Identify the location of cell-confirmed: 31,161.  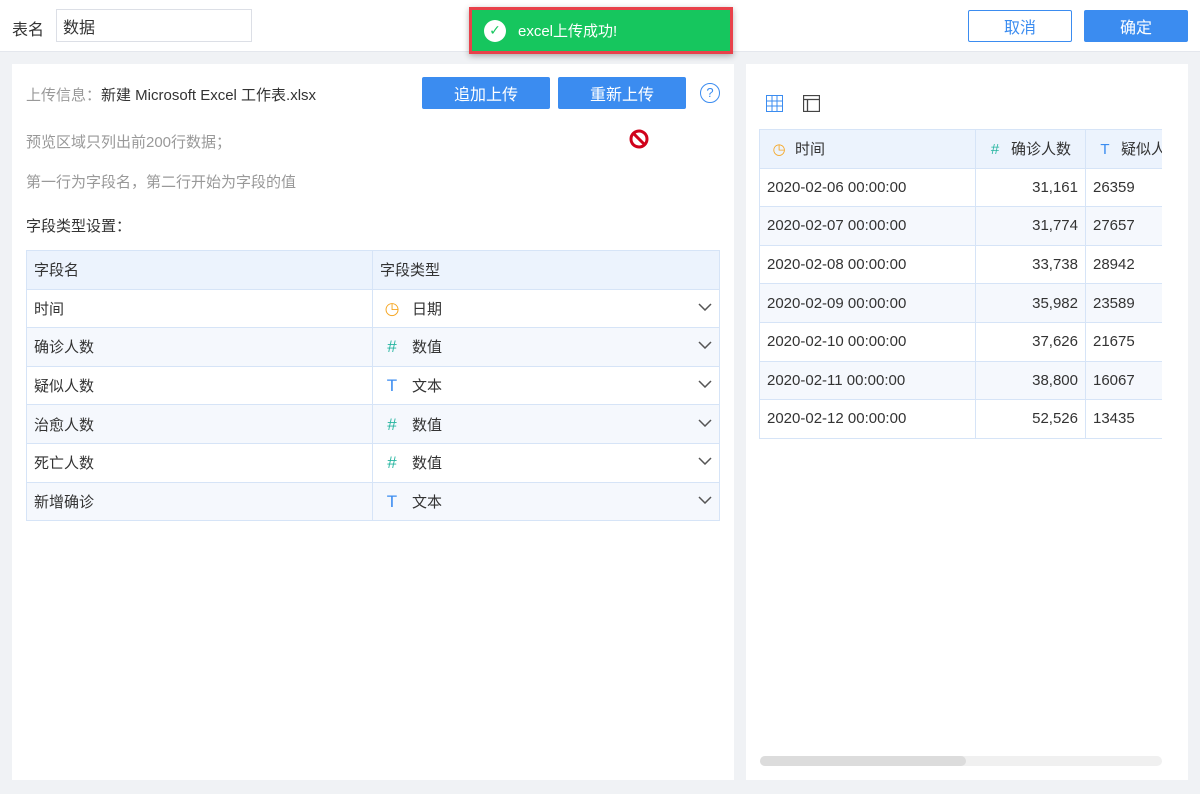
(1030, 187).